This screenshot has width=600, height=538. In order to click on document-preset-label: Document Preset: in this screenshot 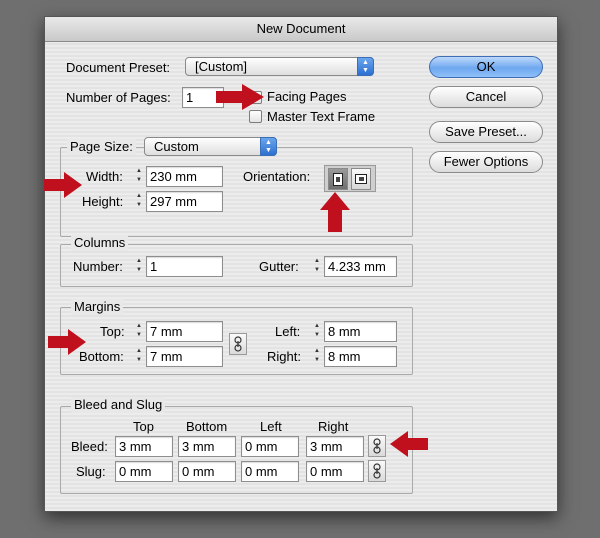, I will do `click(118, 67)`.